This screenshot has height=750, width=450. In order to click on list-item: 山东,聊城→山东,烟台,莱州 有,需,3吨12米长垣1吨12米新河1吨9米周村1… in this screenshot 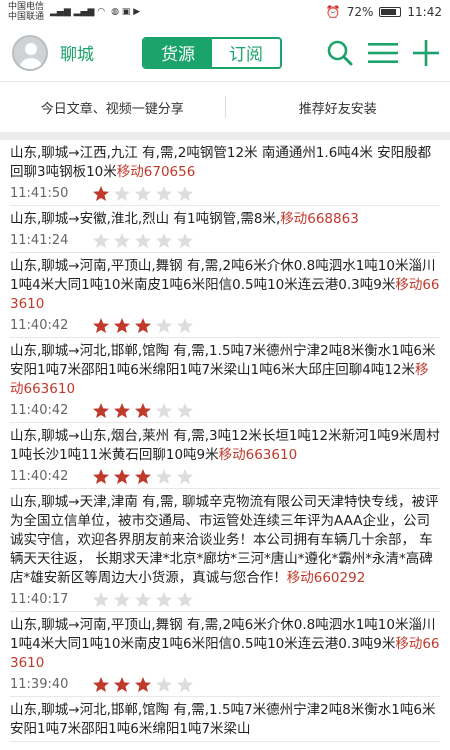, I will do `click(225, 456)`.